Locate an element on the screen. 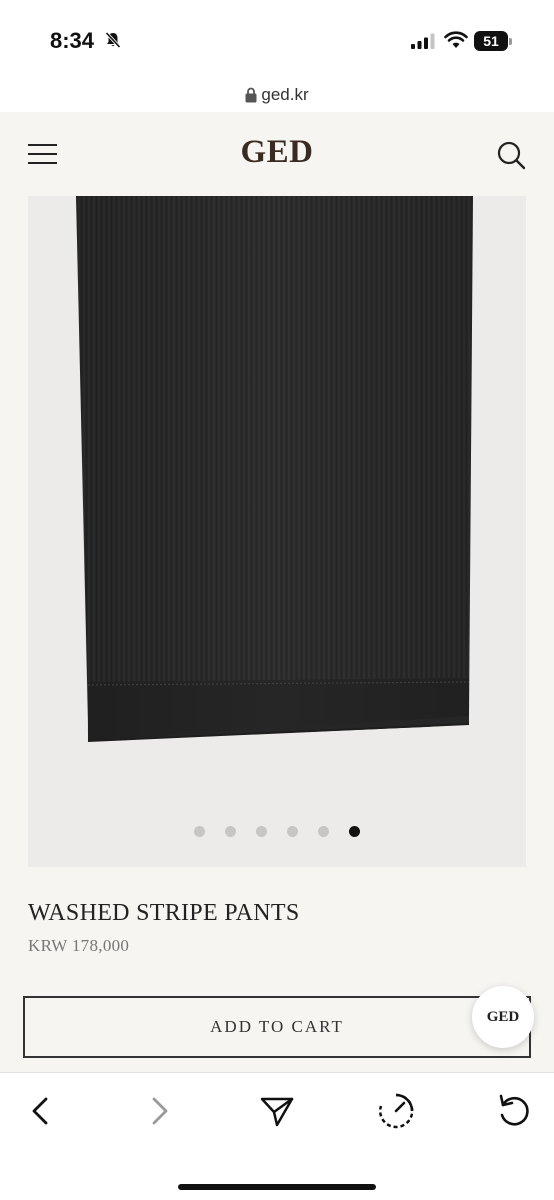 The height and width of the screenshot is (1200, 554). image-pagination is located at coordinates (277, 831).